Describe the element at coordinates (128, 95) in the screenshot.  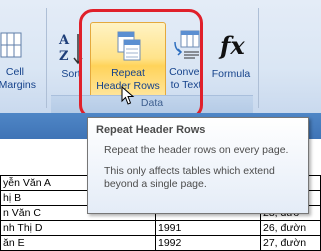
I see `mouse-cursor-icon` at that location.